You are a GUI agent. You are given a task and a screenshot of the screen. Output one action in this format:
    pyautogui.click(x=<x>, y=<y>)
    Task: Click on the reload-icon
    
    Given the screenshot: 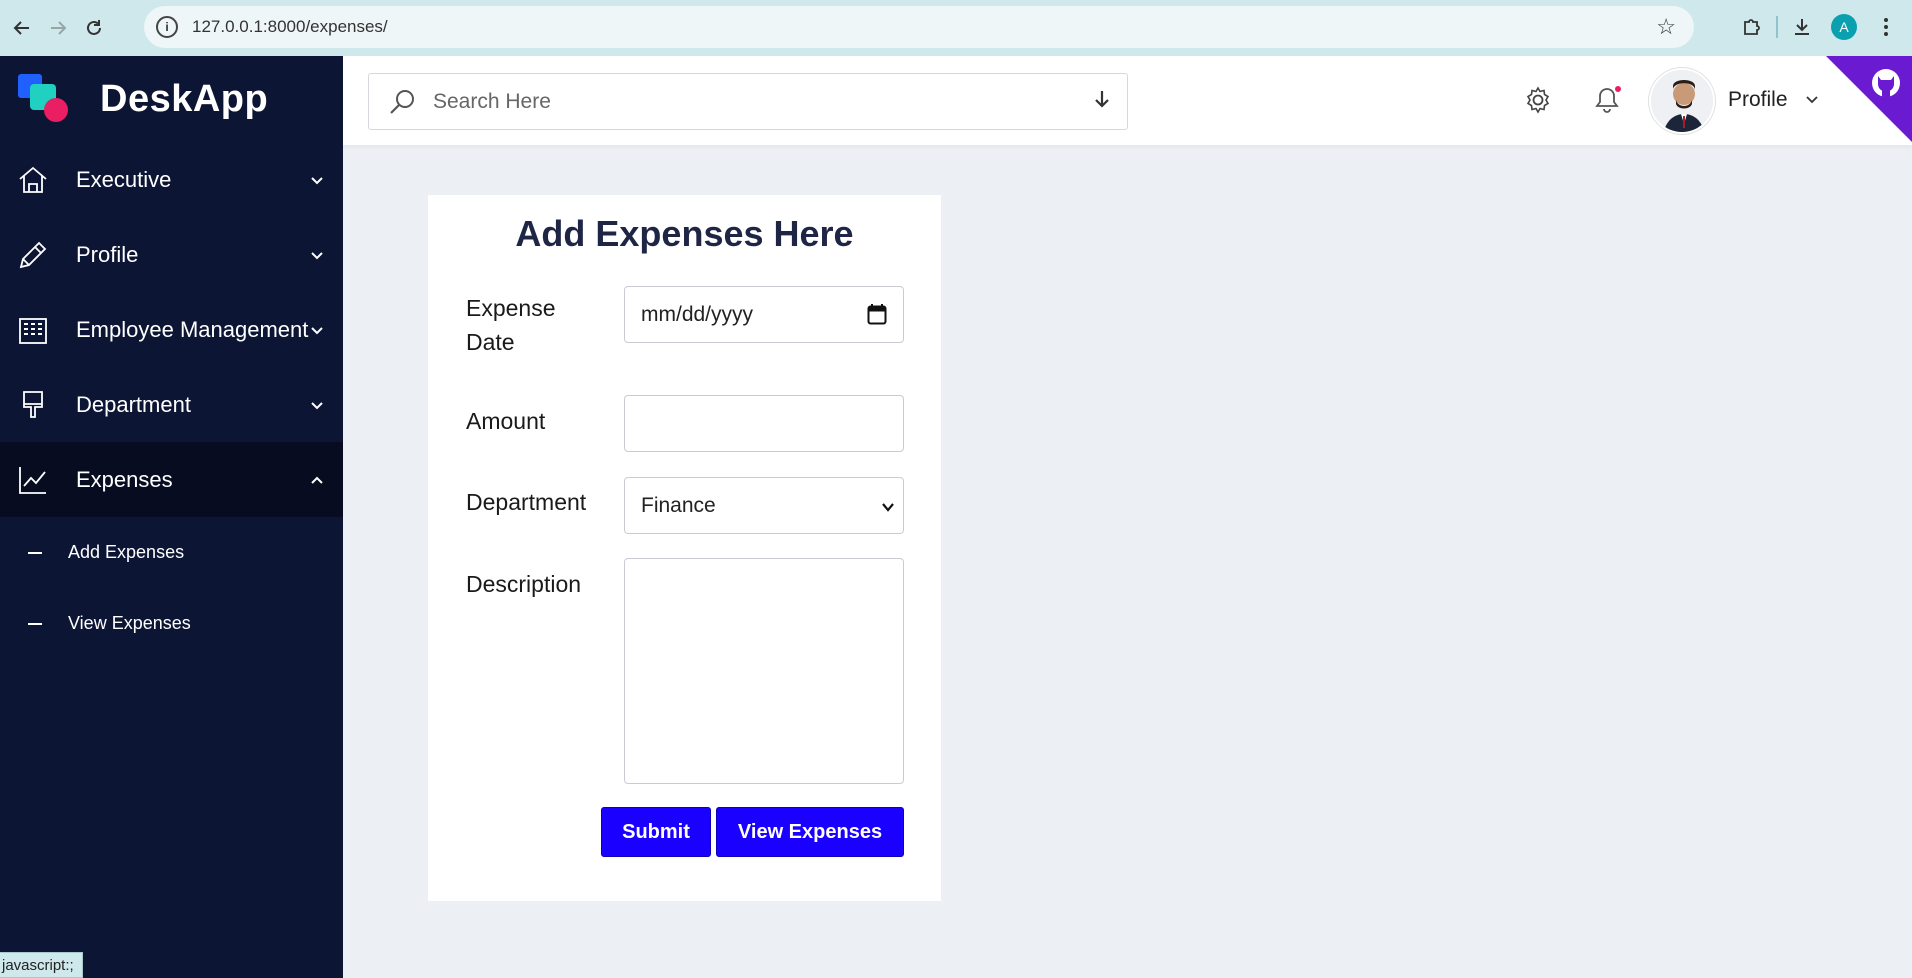 What is the action you would take?
    pyautogui.click(x=94, y=28)
    